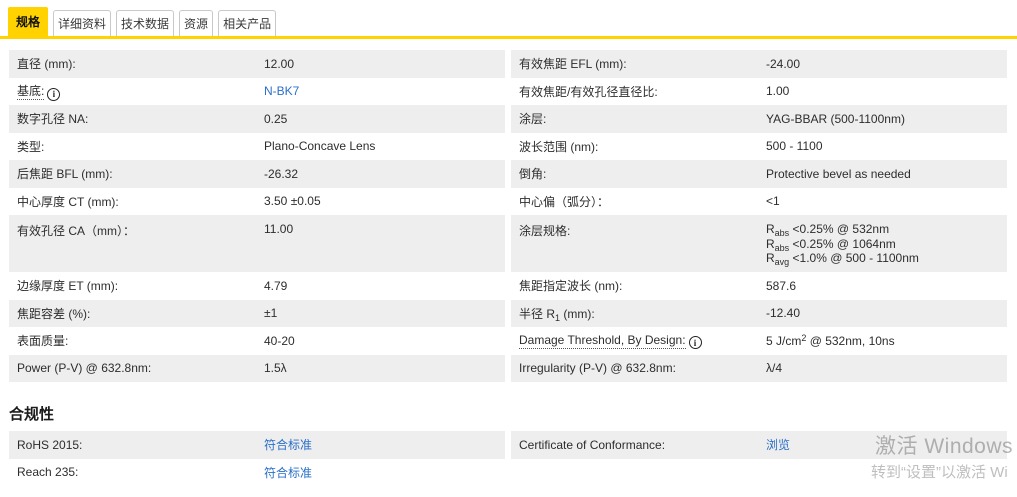  Describe the element at coordinates (573, 64) in the screenshot. I see `spec-label: 有效焦距 EFL (mm):` at that location.